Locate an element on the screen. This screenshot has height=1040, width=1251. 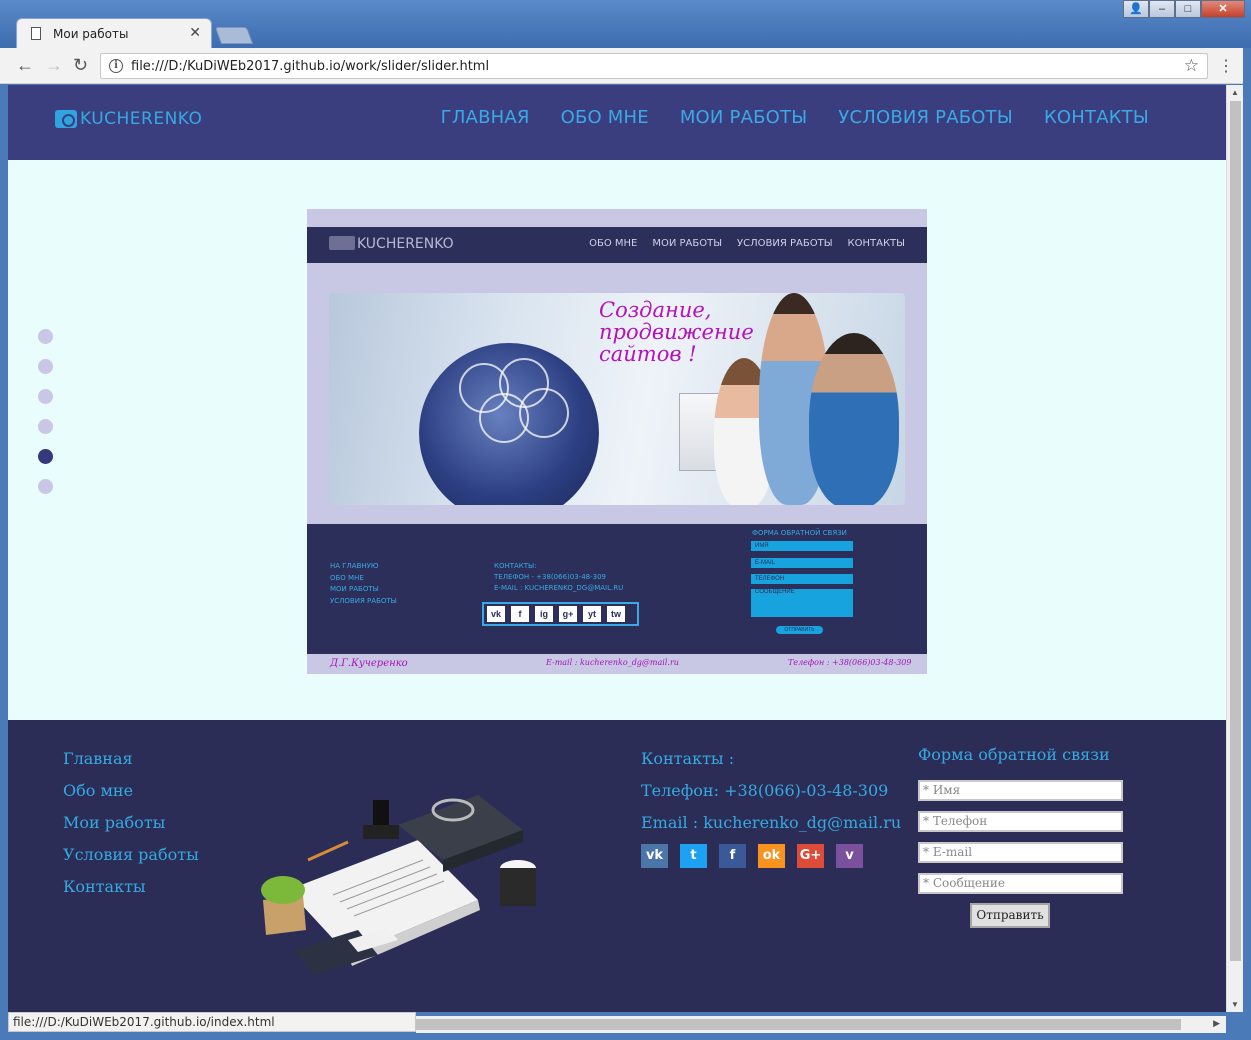
slide-form-title: ФОРМА ОБРАТНОЙ СВЯЗИ is located at coordinates (799, 533).